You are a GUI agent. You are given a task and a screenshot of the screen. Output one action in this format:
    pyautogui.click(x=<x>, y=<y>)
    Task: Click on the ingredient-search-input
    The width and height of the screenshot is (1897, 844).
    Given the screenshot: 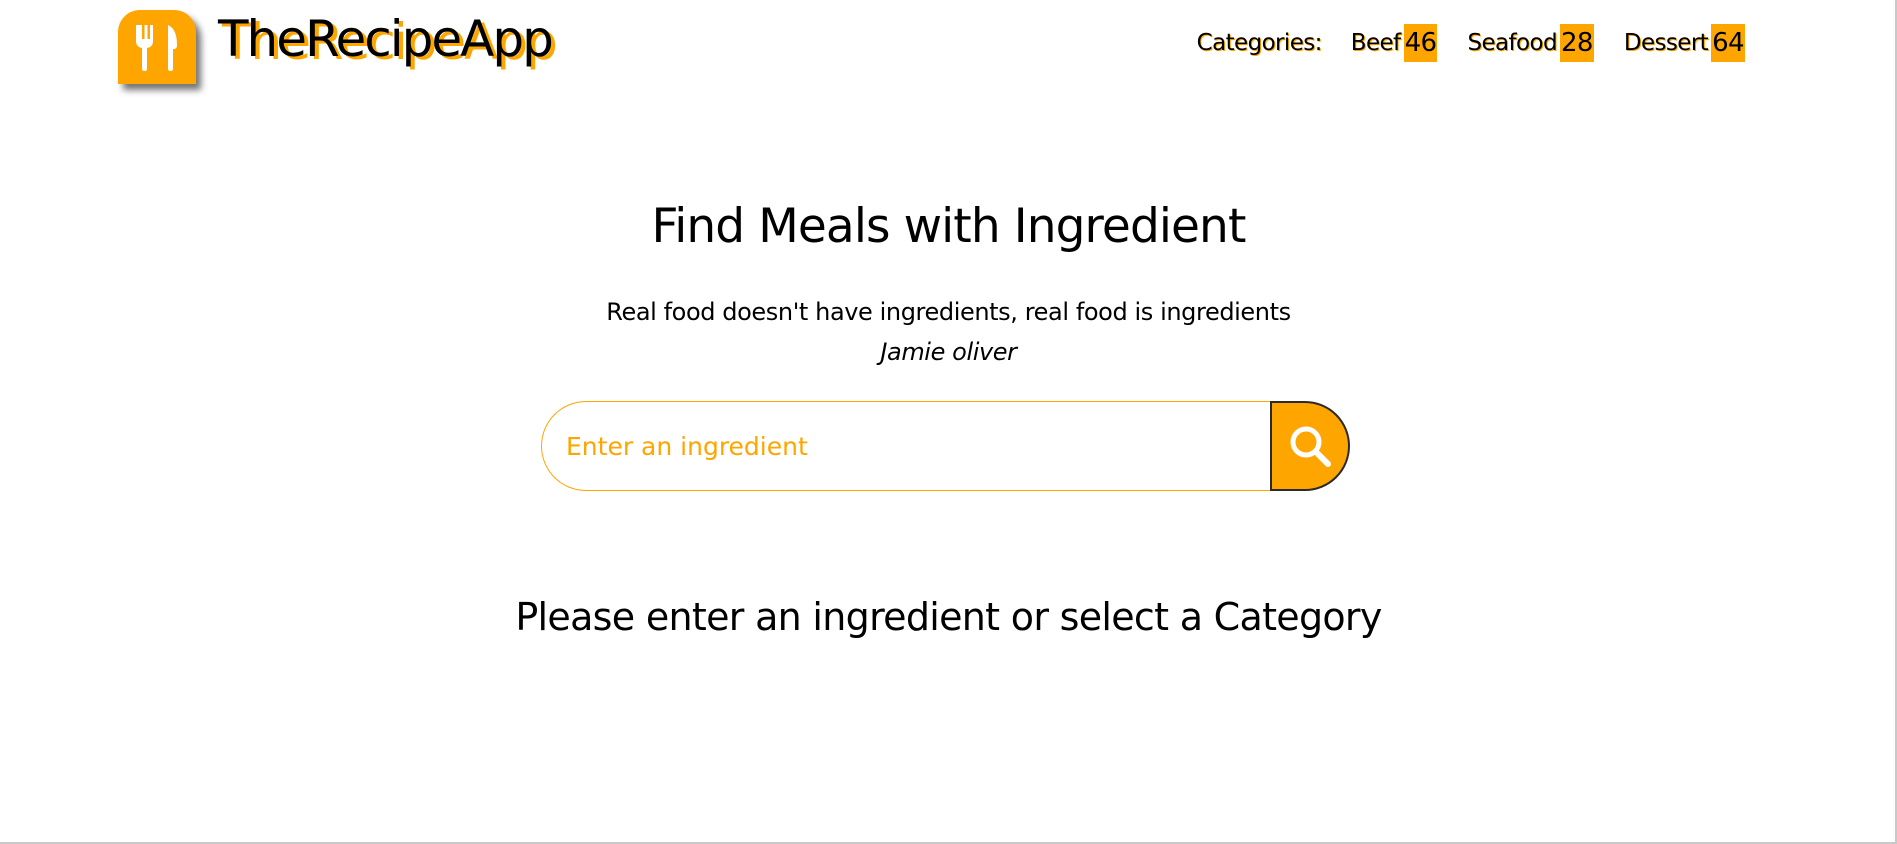 What is the action you would take?
    pyautogui.click(x=906, y=446)
    